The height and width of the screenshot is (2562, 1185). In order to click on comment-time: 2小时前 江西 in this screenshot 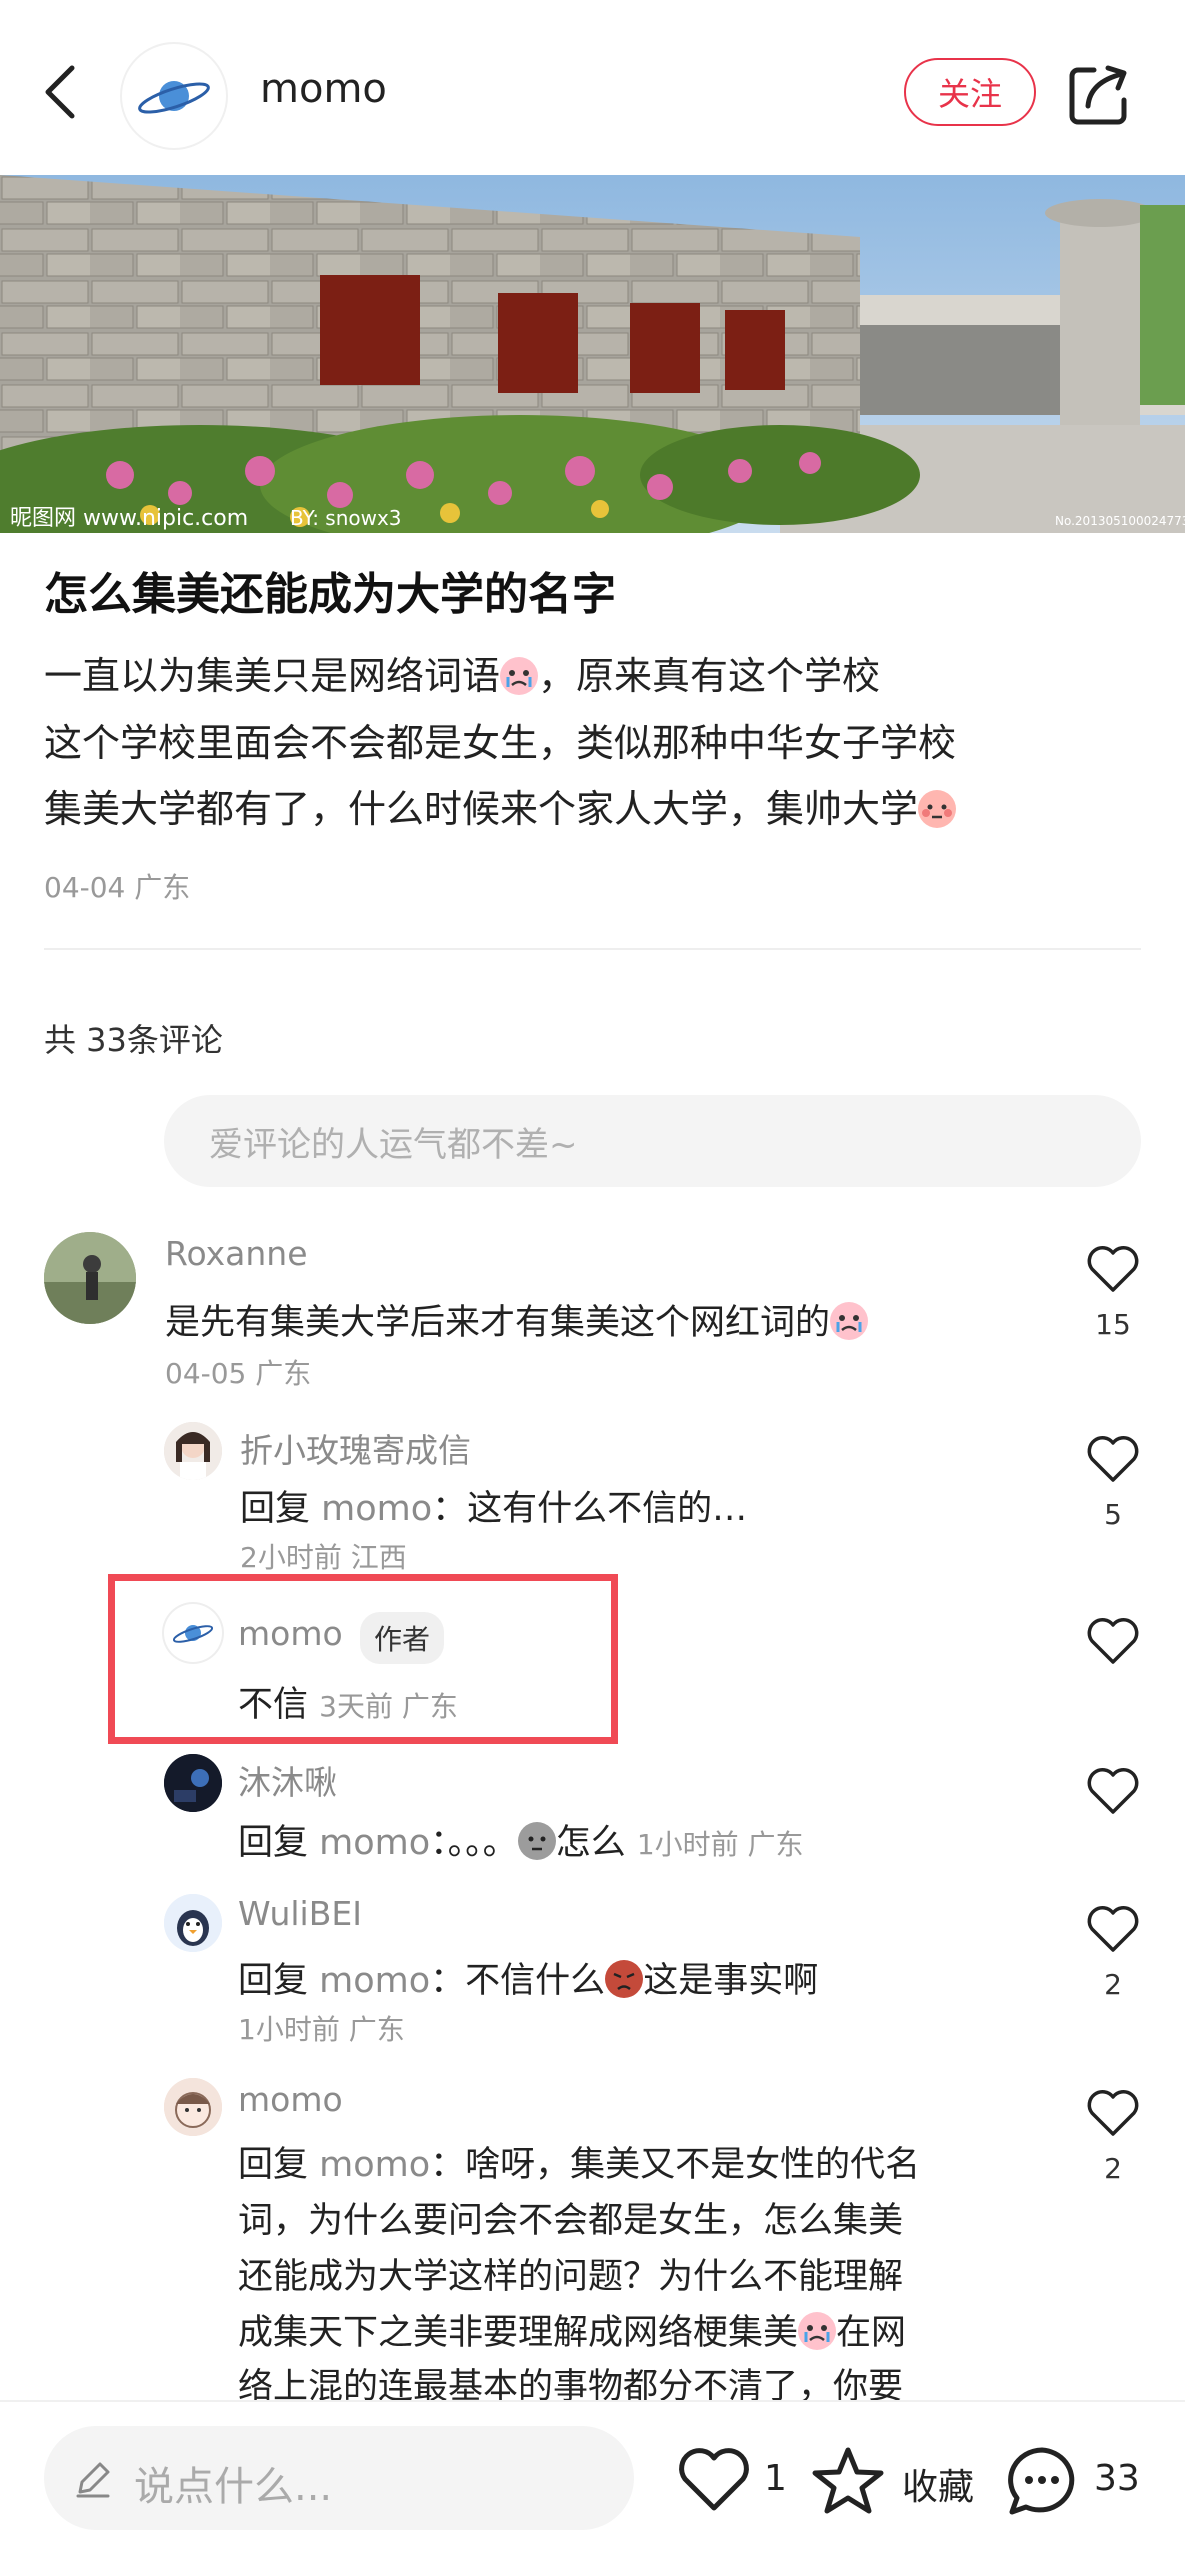, I will do `click(323, 1557)`.